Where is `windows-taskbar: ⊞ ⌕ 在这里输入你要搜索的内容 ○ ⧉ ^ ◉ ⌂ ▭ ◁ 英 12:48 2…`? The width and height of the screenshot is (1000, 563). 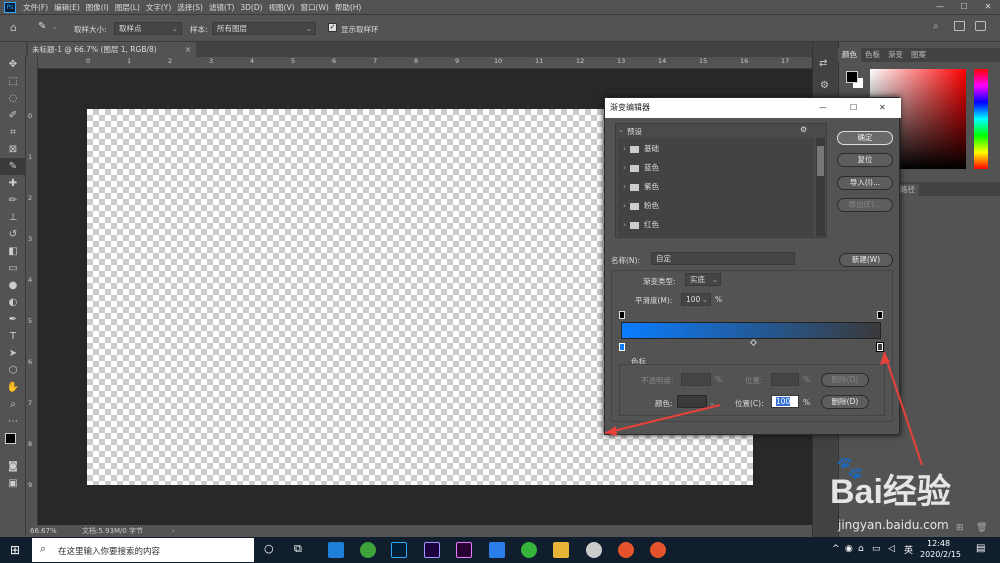 windows-taskbar: ⊞ ⌕ 在这里输入你要搜索的内容 ○ ⧉ ^ ◉ ⌂ ▭ ◁ 英 12:48 2… is located at coordinates (500, 550).